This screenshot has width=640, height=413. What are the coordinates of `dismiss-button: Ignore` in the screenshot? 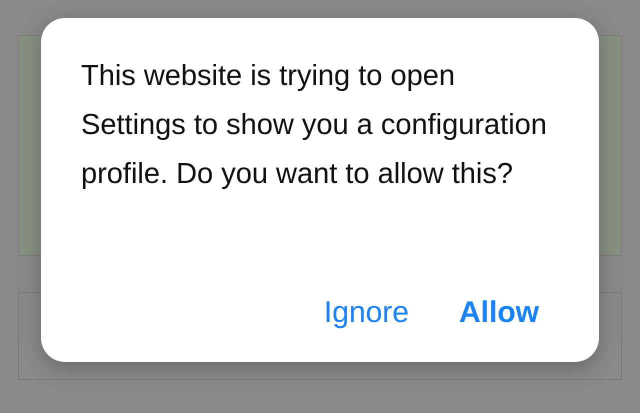 It's located at (366, 313).